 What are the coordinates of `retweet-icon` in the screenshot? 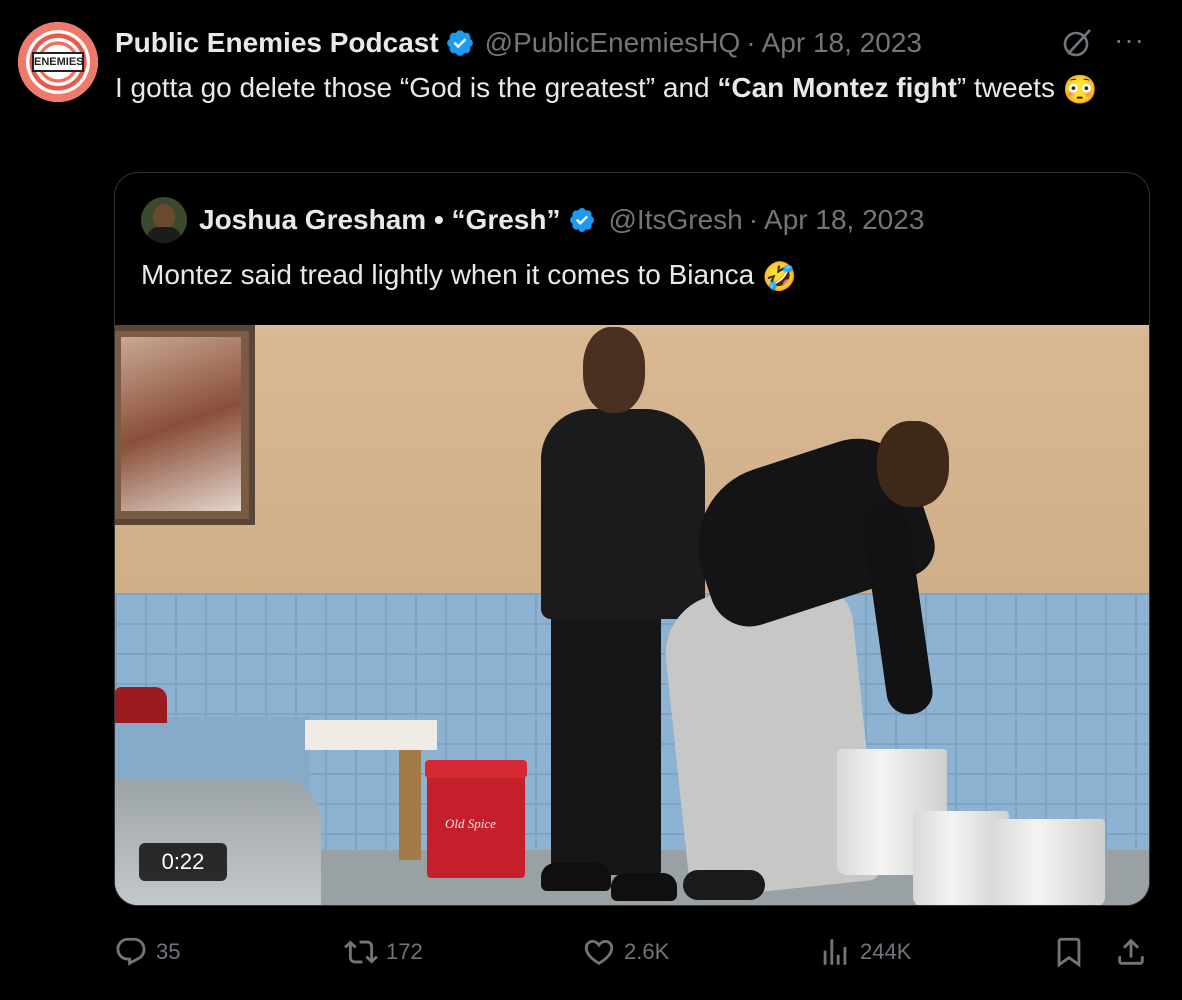 It's located at (361, 952).